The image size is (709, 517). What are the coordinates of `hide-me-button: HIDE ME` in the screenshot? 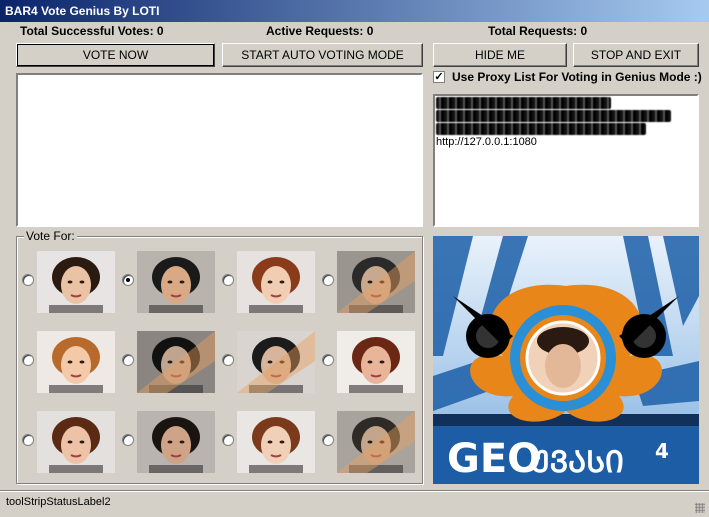 It's located at (500, 55).